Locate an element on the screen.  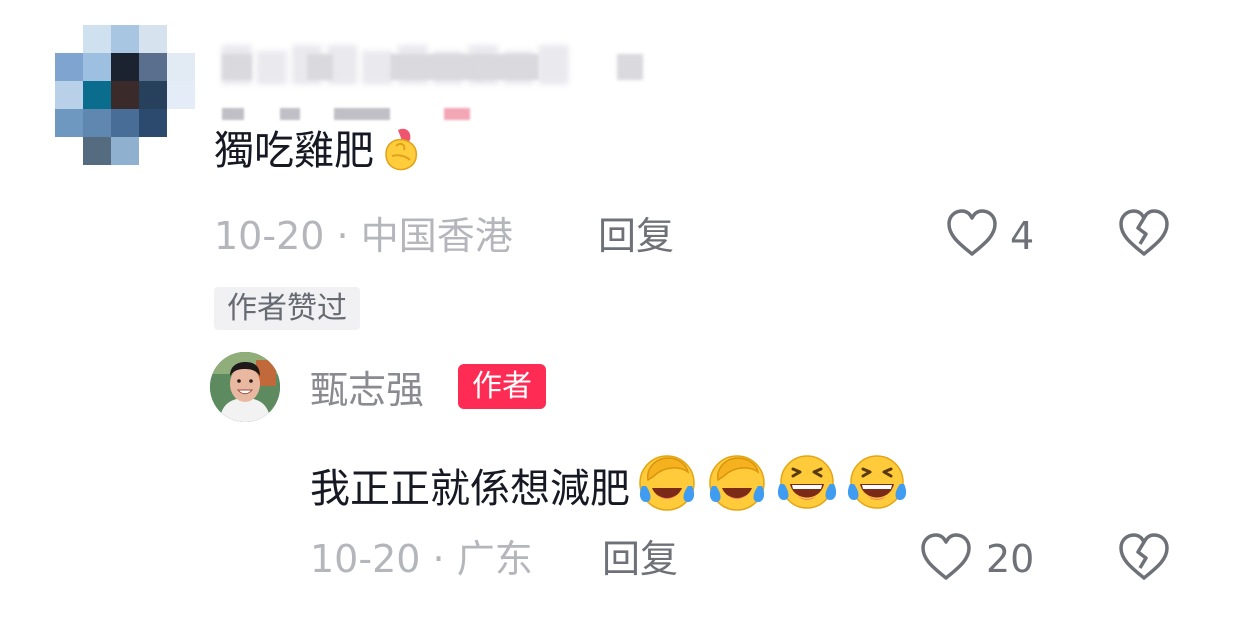
author-avatar is located at coordinates (245, 387).